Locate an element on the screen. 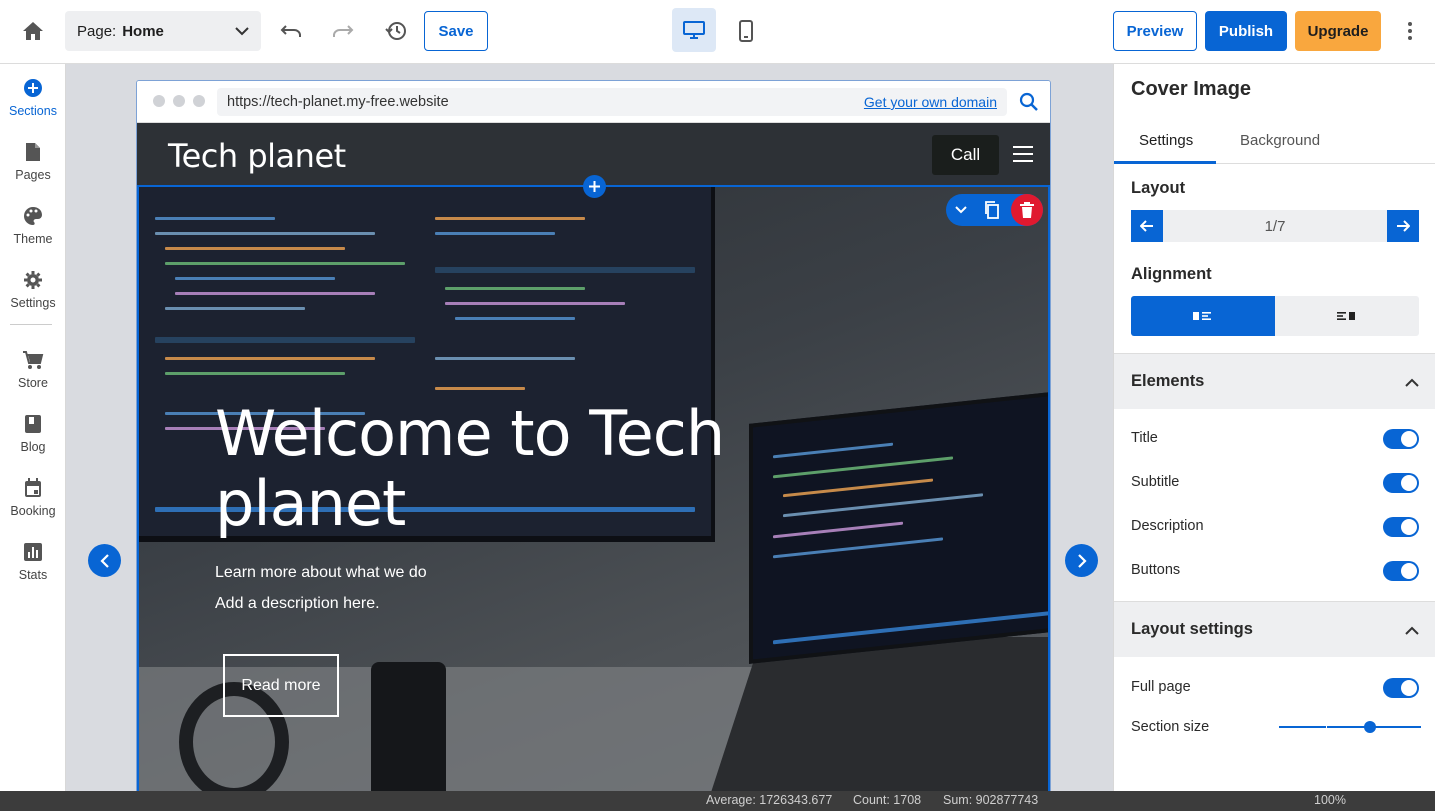 This screenshot has width=1435, height=811. sidebar-item-label: Settings is located at coordinates (33, 303).